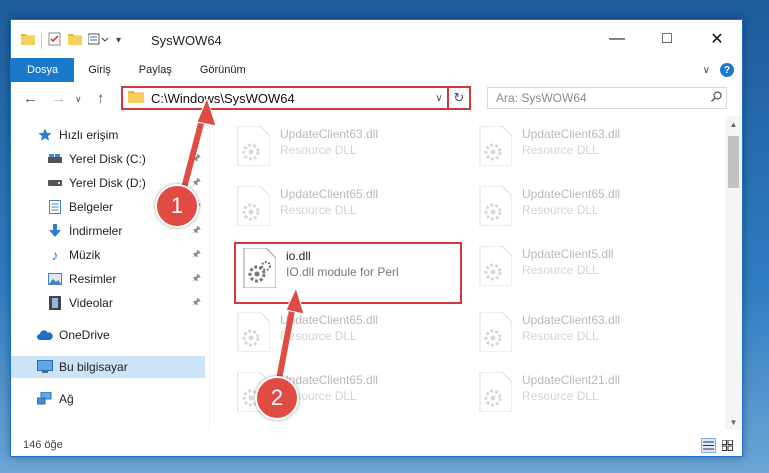  Describe the element at coordinates (84, 335) in the screenshot. I see `sidebar-item-label: OneDrive` at that location.